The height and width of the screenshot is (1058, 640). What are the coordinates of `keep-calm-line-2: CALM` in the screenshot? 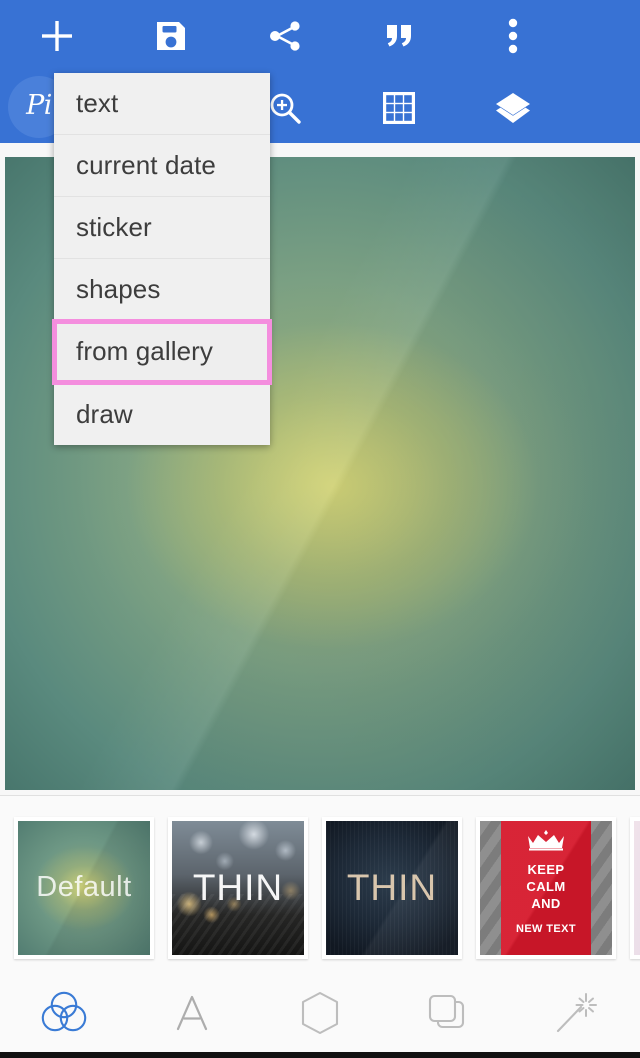 It's located at (546, 886).